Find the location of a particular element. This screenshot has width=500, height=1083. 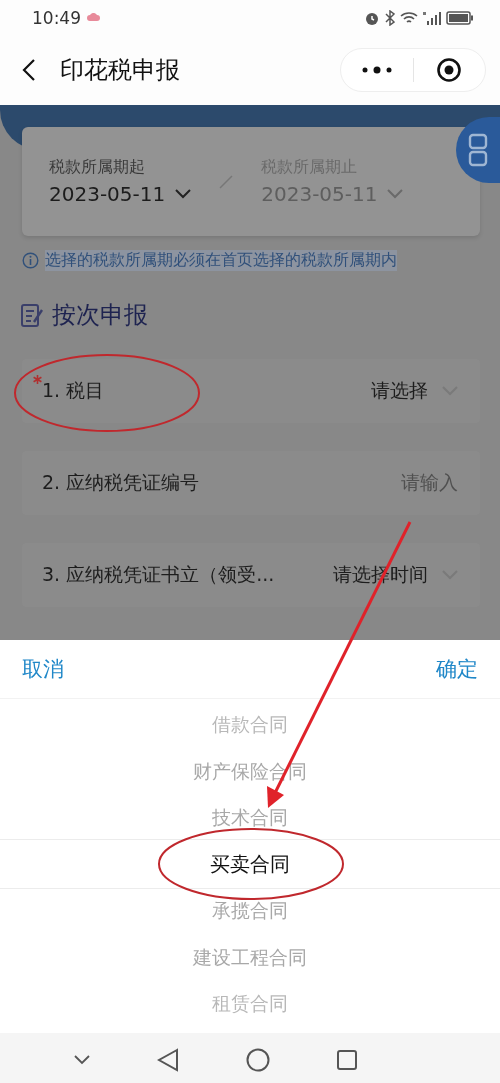

picker-option: 技术合同 is located at coordinates (250, 818).